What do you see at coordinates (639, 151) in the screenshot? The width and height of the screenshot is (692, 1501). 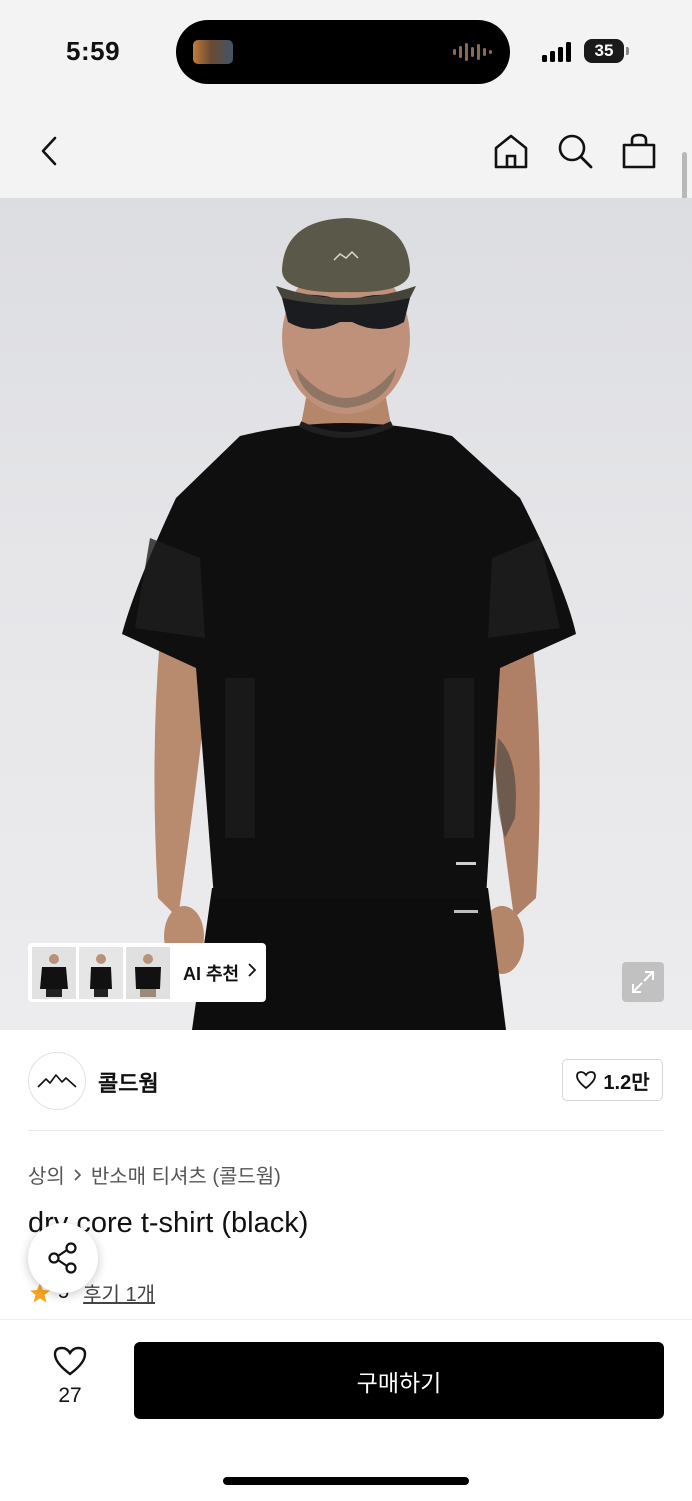 I see `shopping-bag-icon` at bounding box center [639, 151].